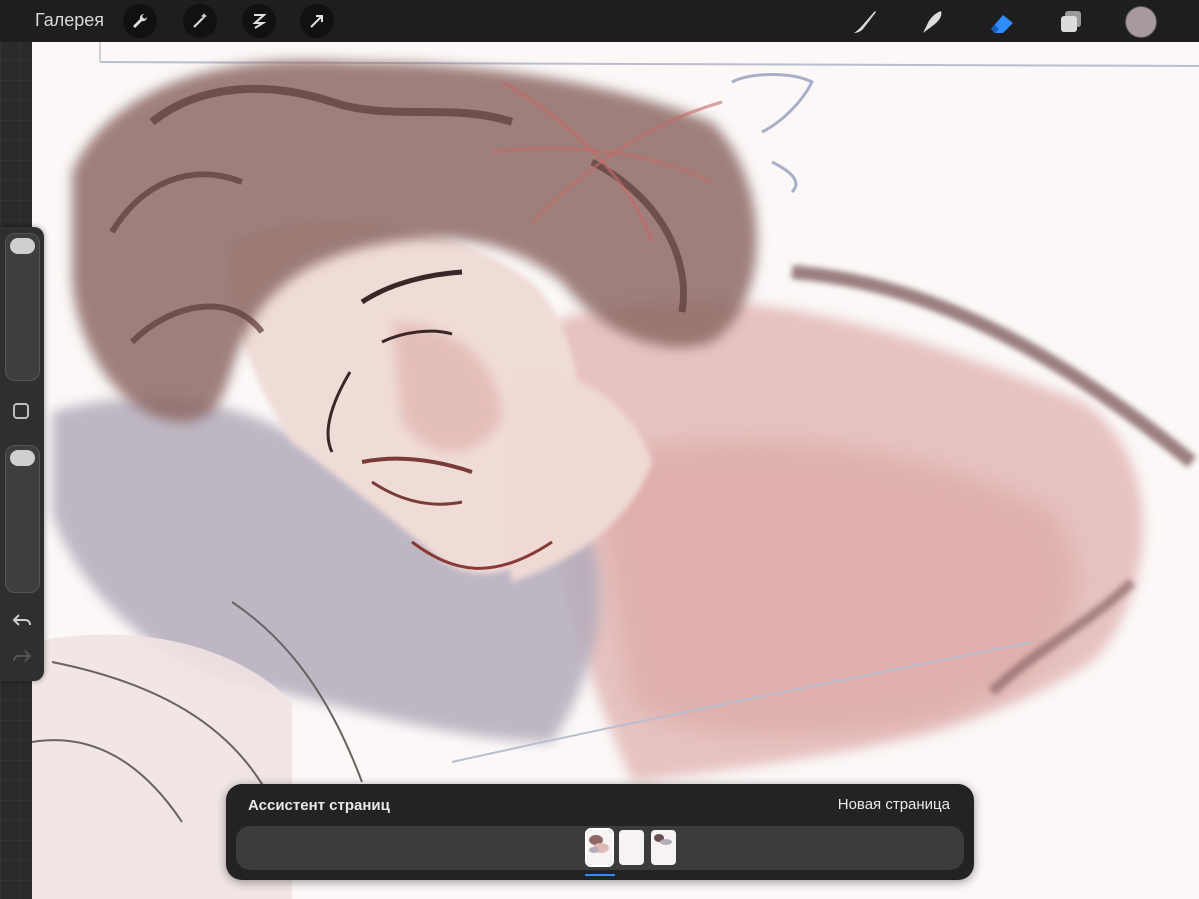  Describe the element at coordinates (319, 805) in the screenshot. I see `page-assistant-title: Ассистент страниц` at that location.